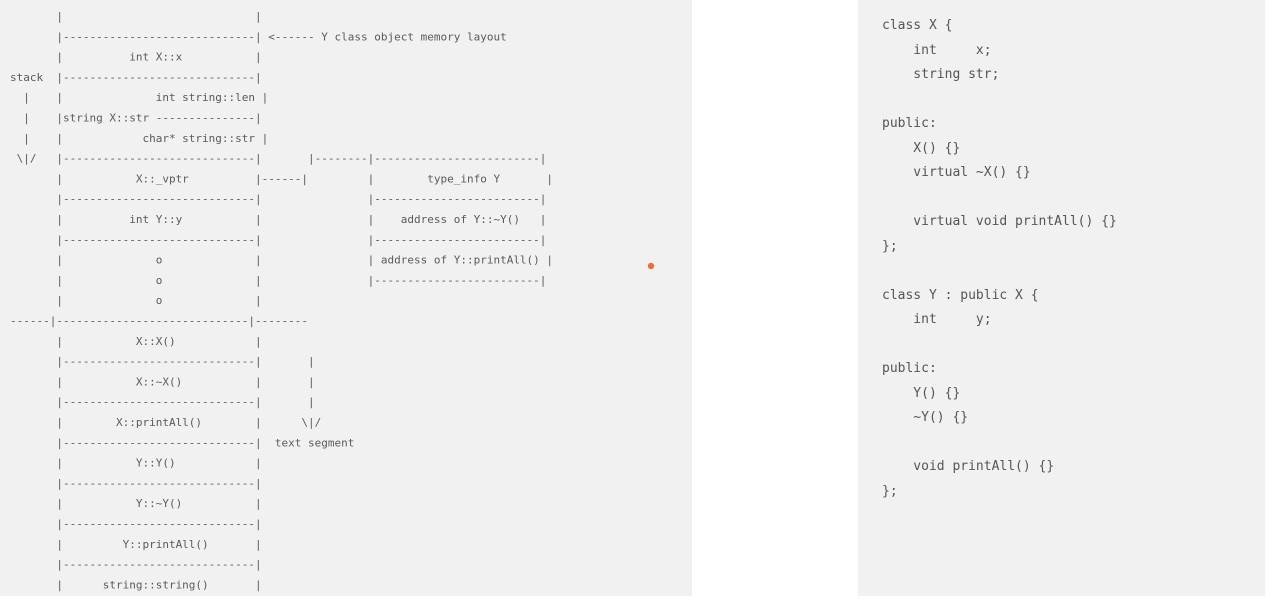  I want to click on diagram-line: | o | |-------------------------|, so click(278, 280).